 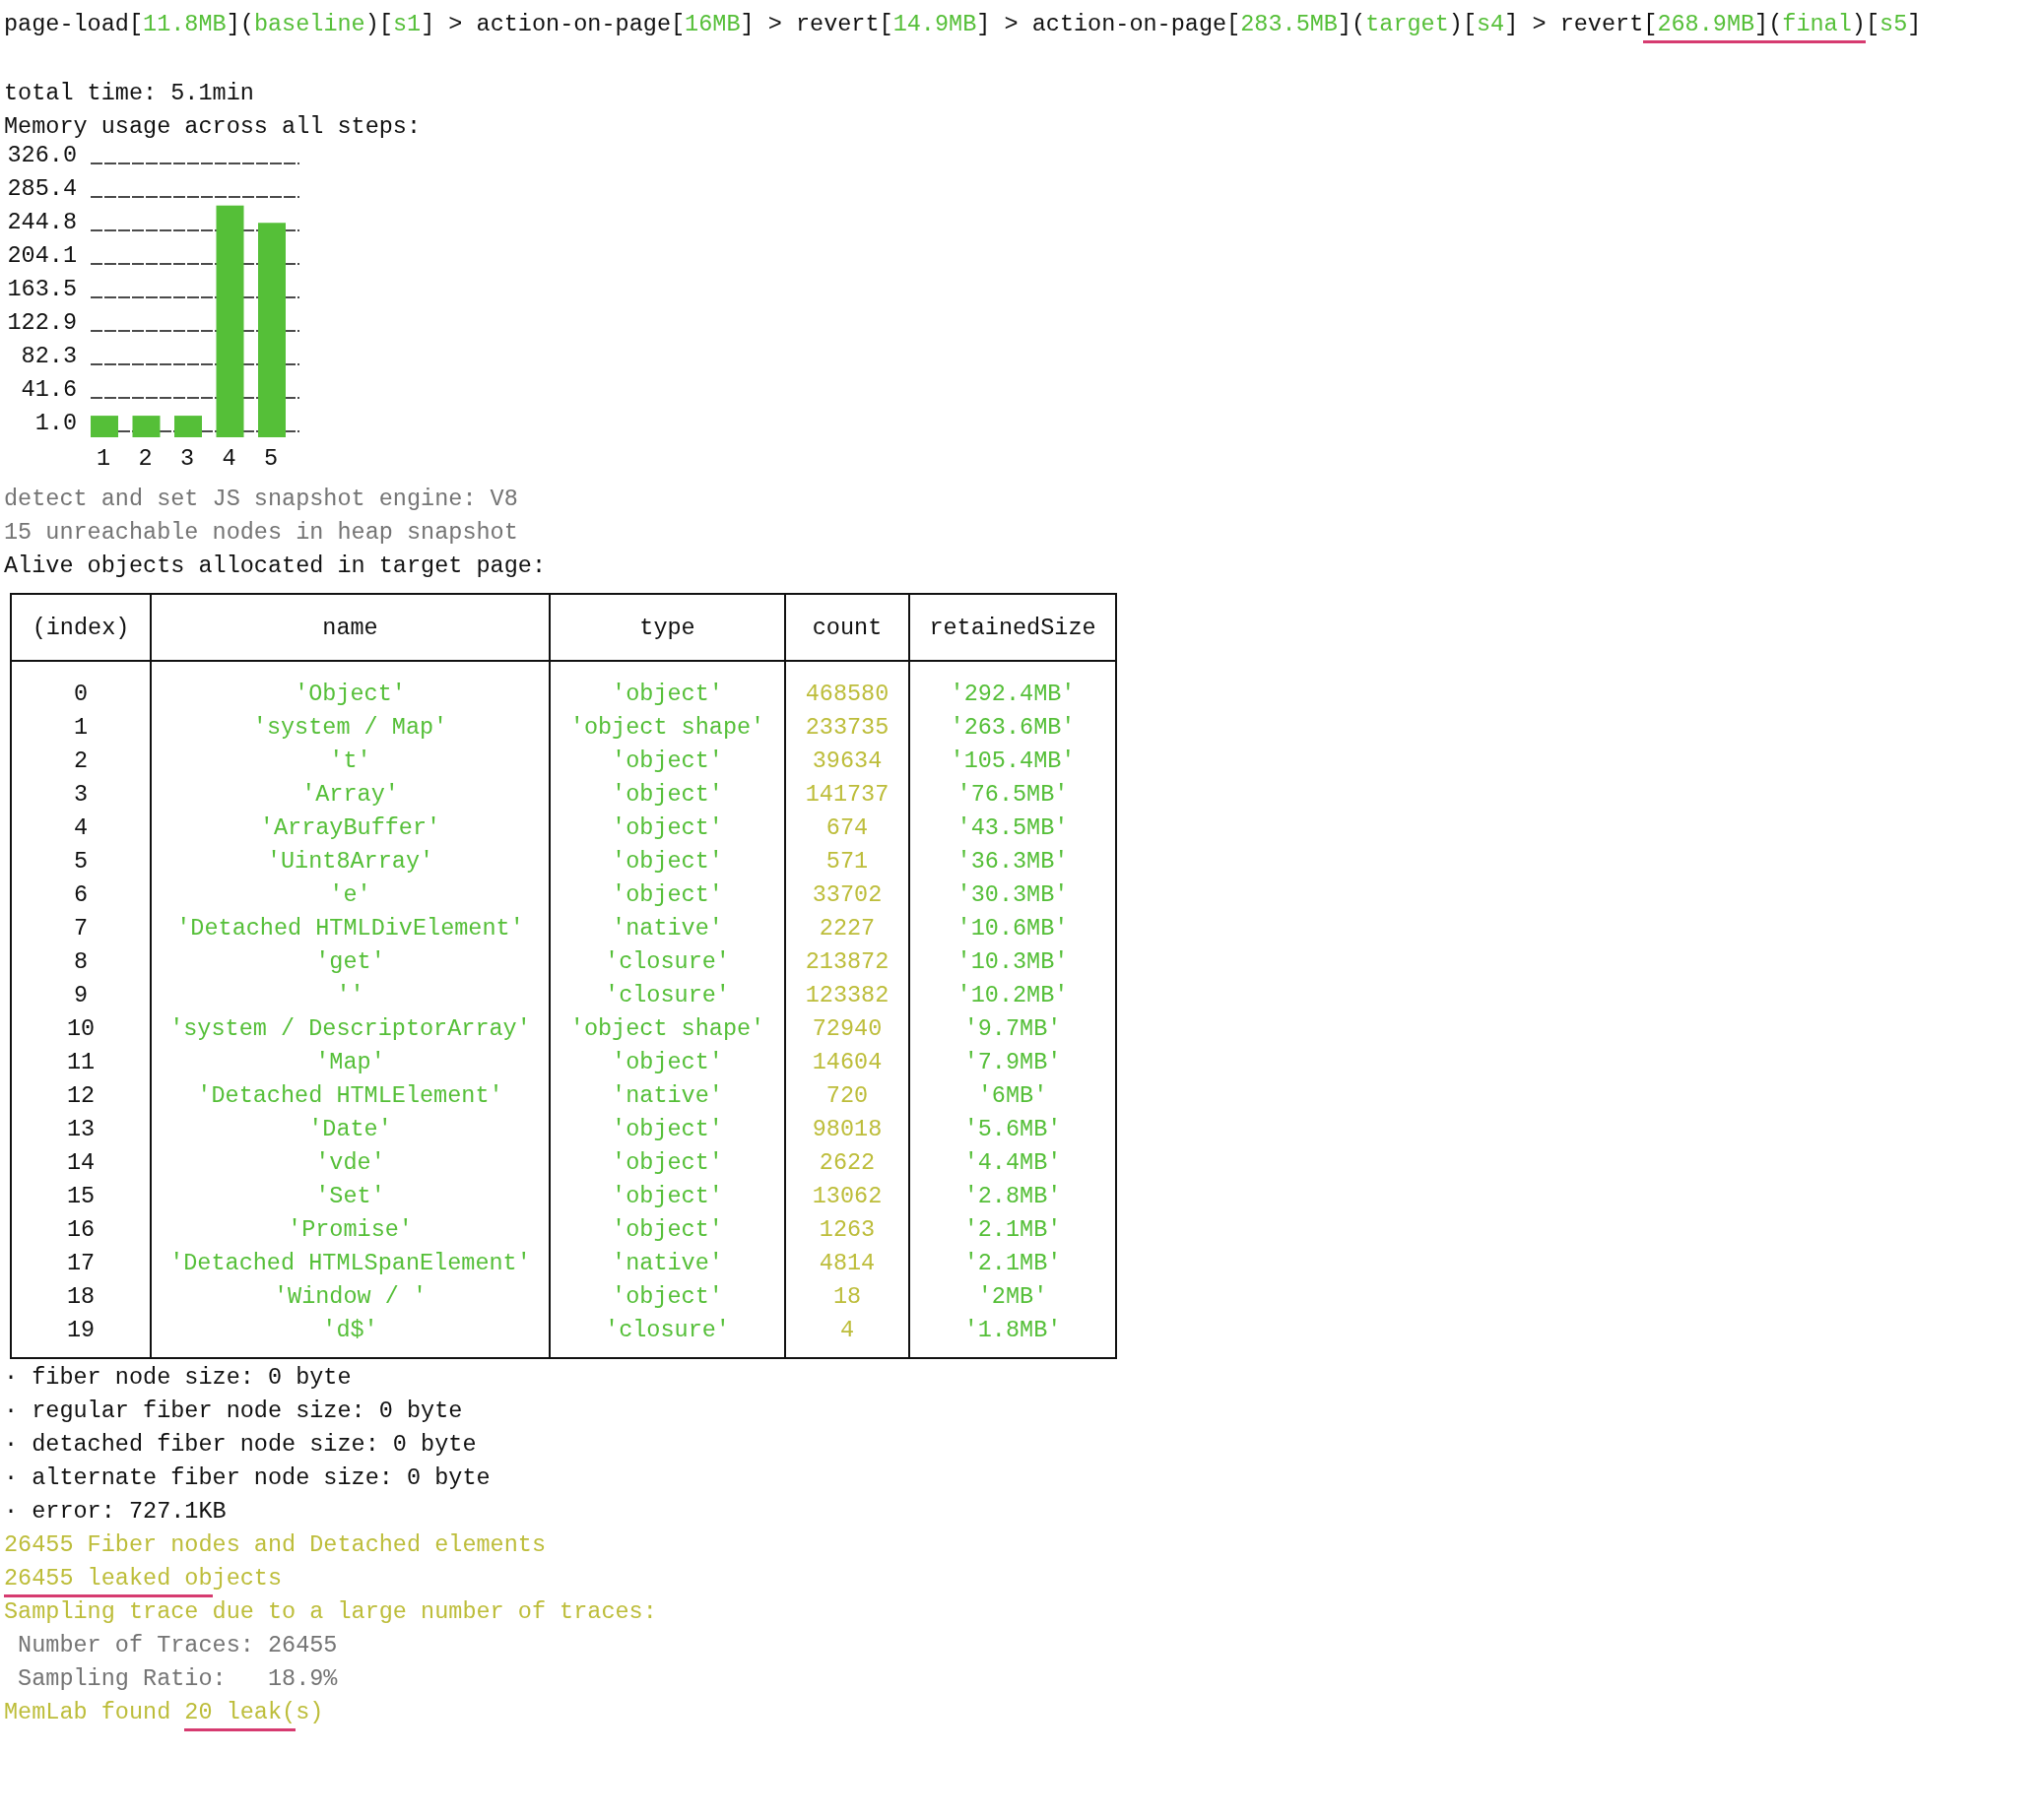 I want to click on table-cell: '36.3MB', so click(x=1013, y=861).